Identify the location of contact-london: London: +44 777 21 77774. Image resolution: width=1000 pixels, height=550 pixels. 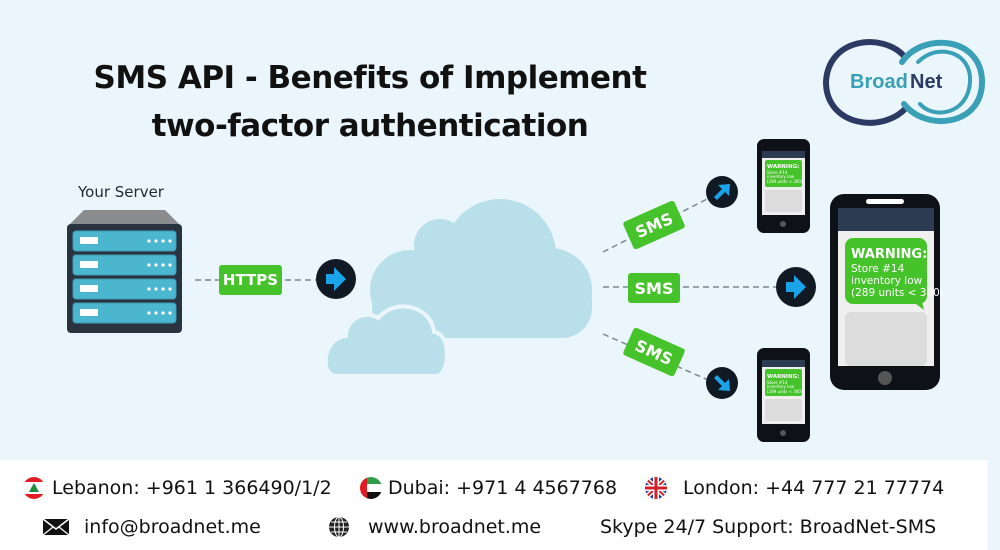
(793, 488).